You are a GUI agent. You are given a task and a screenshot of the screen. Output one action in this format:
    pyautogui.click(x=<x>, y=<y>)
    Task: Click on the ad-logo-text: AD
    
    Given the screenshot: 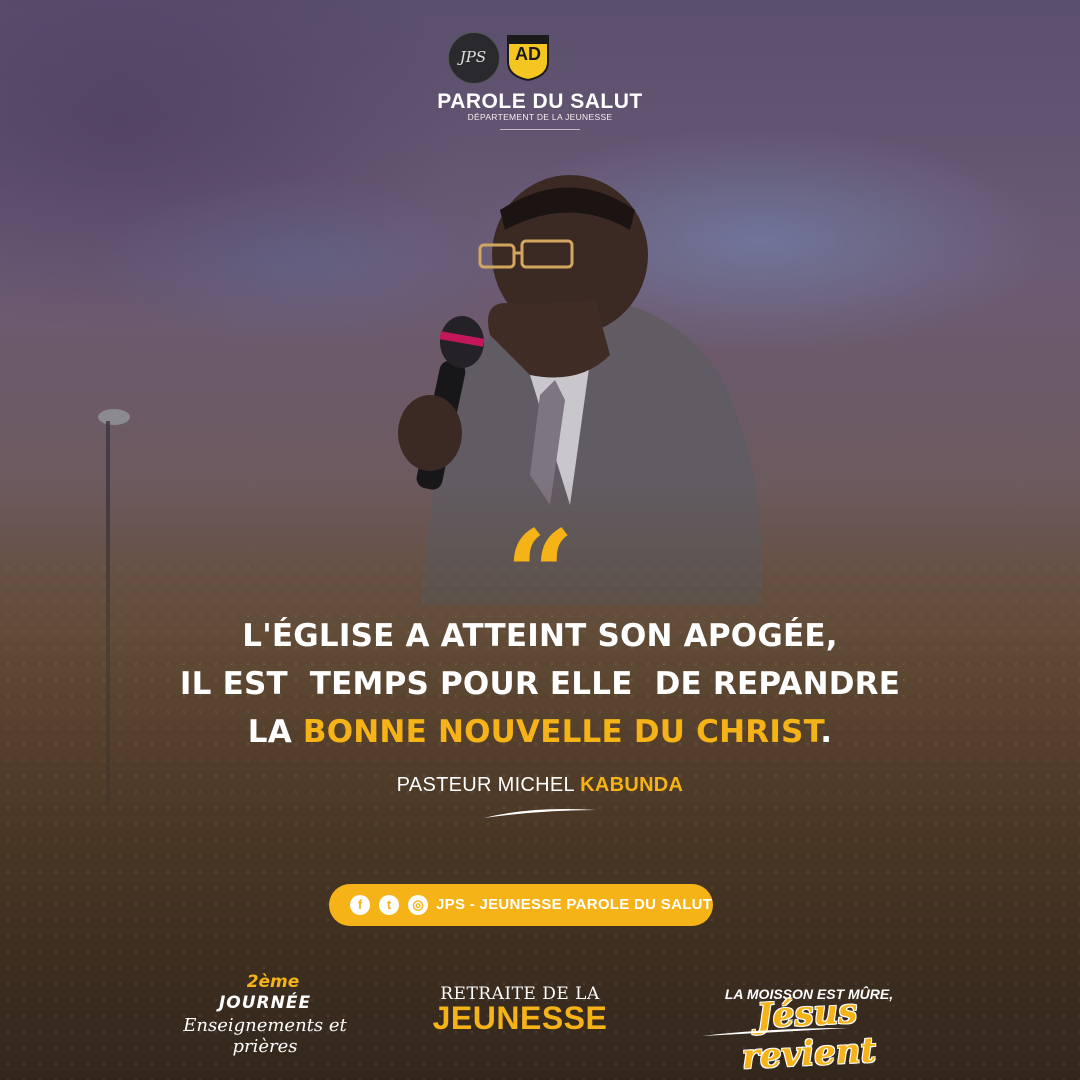 What is the action you would take?
    pyautogui.click(x=528, y=54)
    